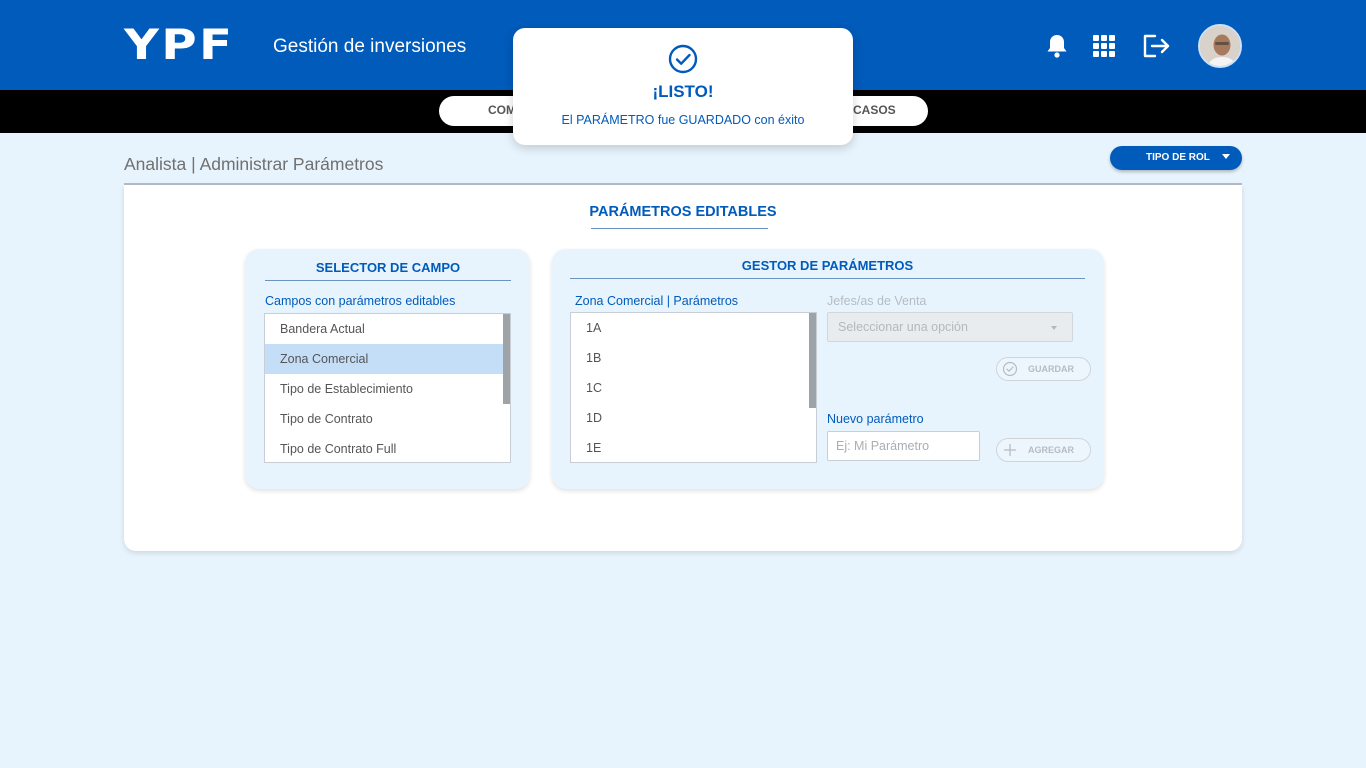 The width and height of the screenshot is (1366, 768). What do you see at coordinates (812, 360) in the screenshot?
I see `param-list-scrollbar` at bounding box center [812, 360].